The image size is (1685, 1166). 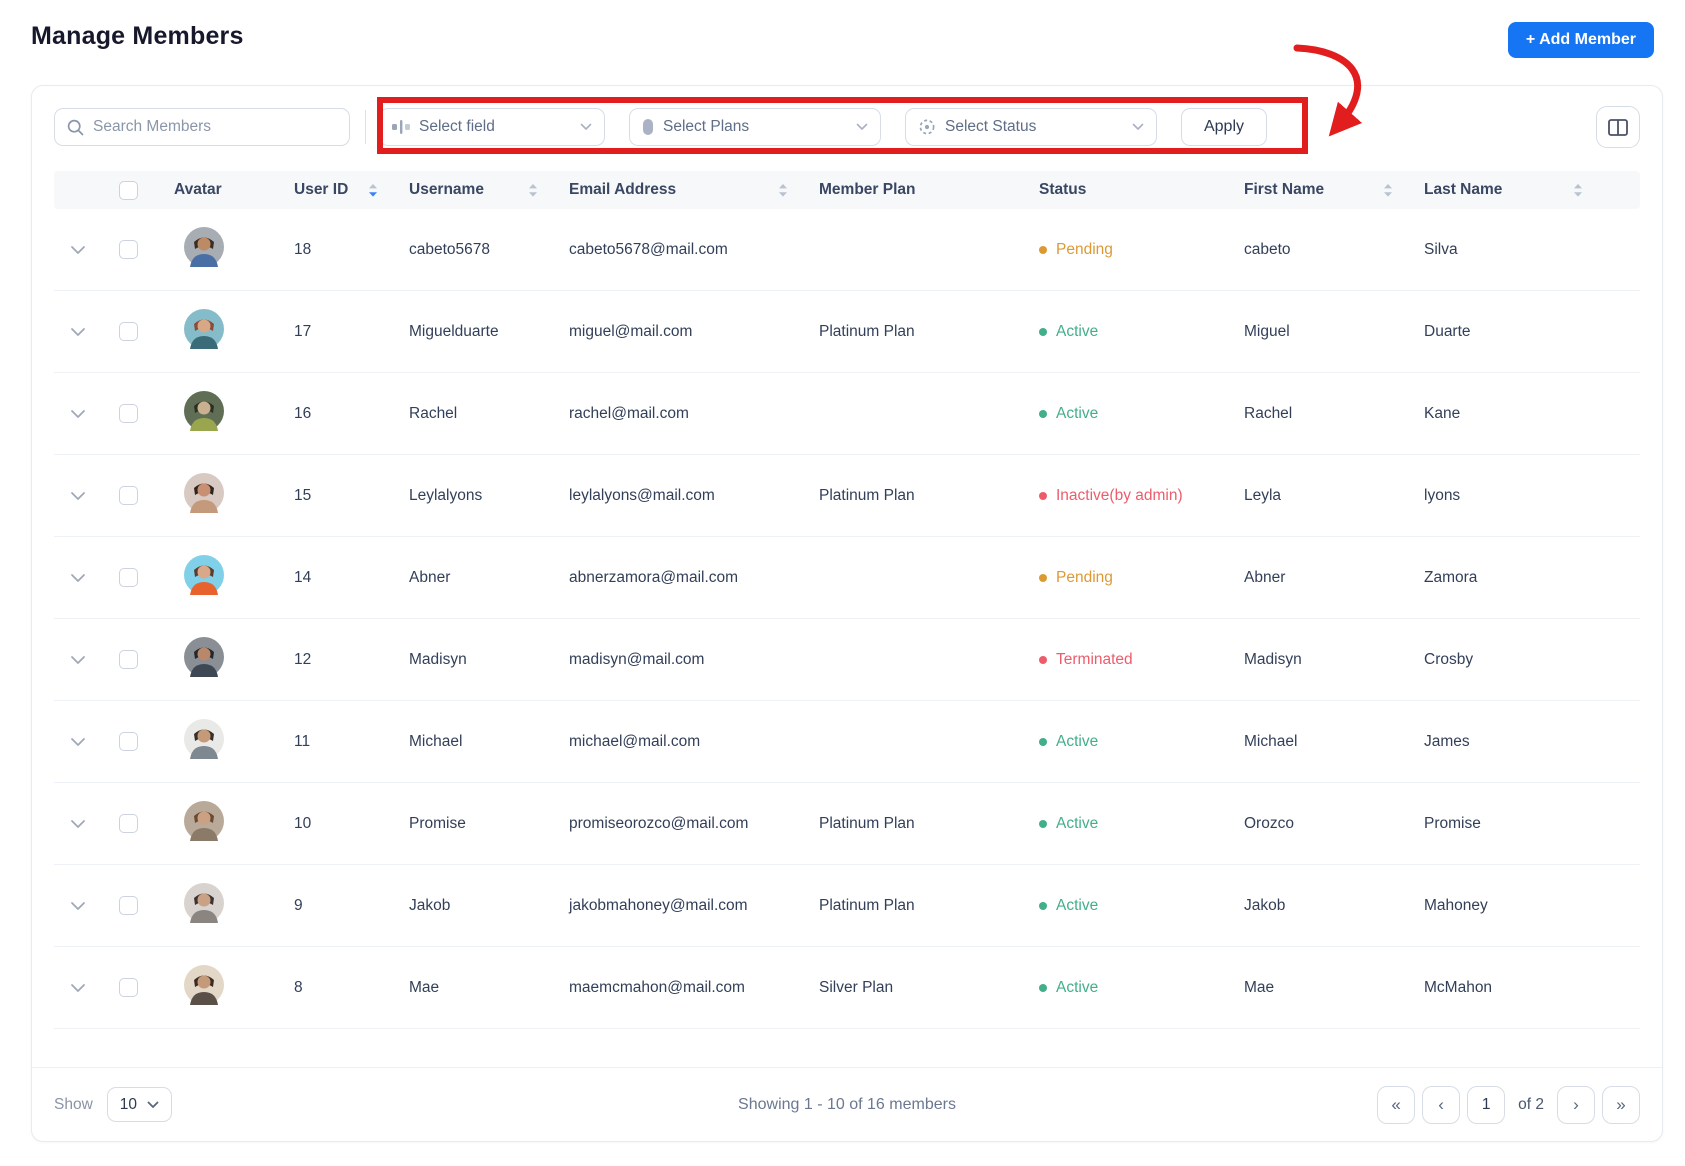 I want to click on row-checkbox-cell, so click(x=128, y=413).